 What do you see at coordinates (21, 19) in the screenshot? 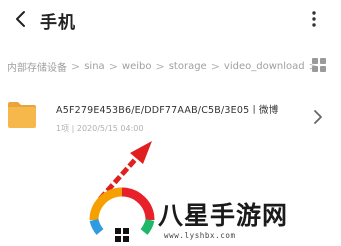
I see `back-arrow-icon` at bounding box center [21, 19].